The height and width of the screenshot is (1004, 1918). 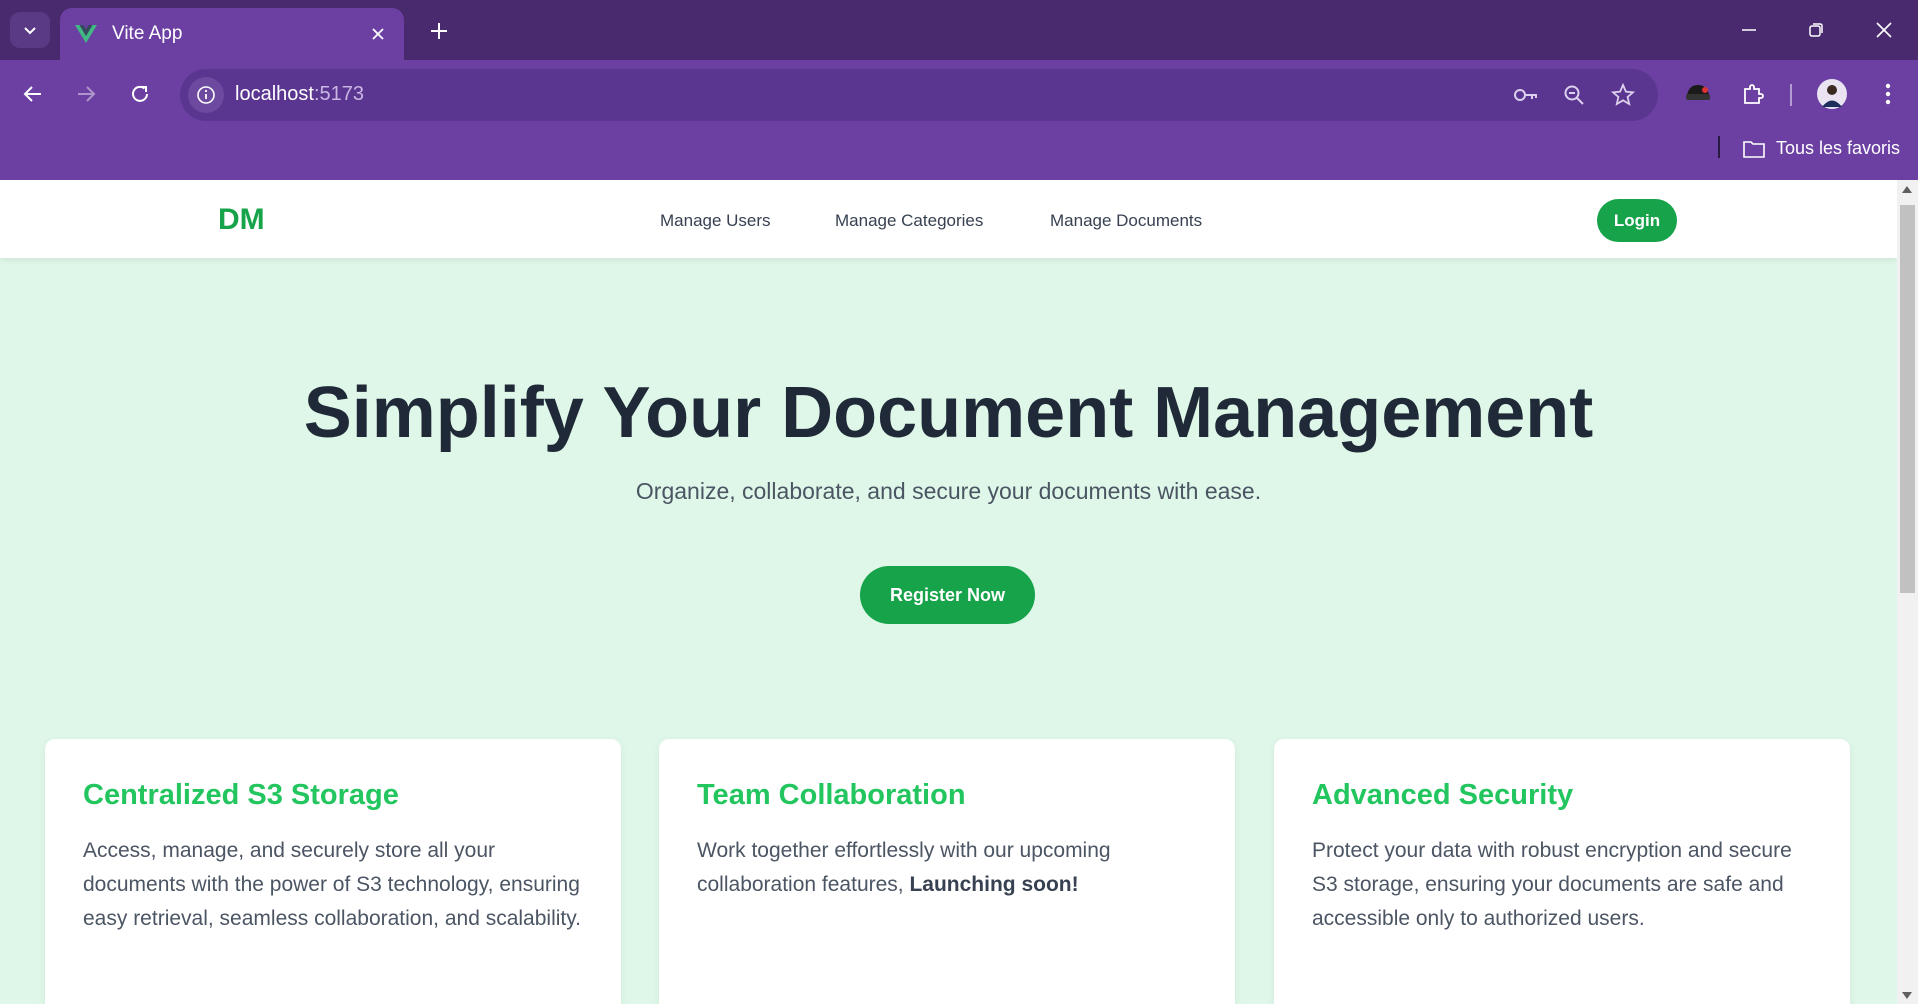 I want to click on nav-link-manage-documents: Manage Documents, so click(x=1126, y=221).